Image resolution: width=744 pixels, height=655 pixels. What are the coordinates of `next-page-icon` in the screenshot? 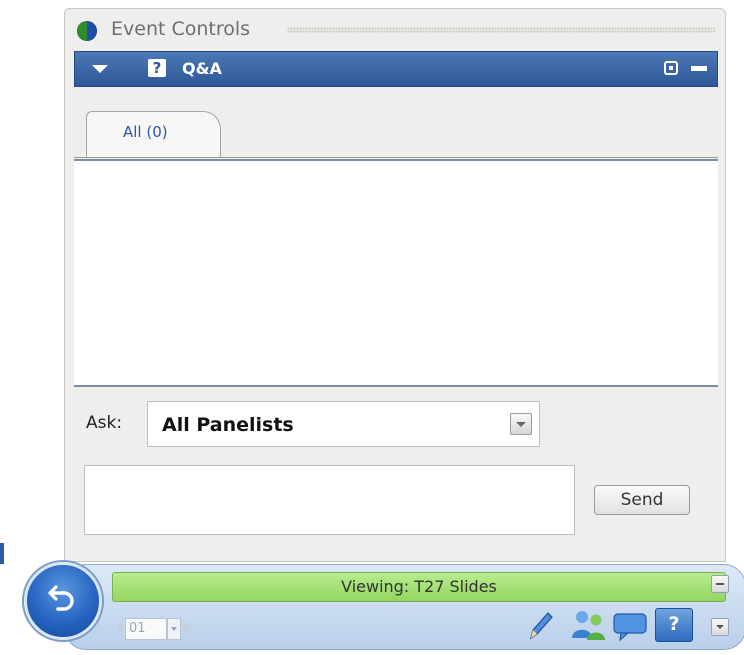 It's located at (187, 628).